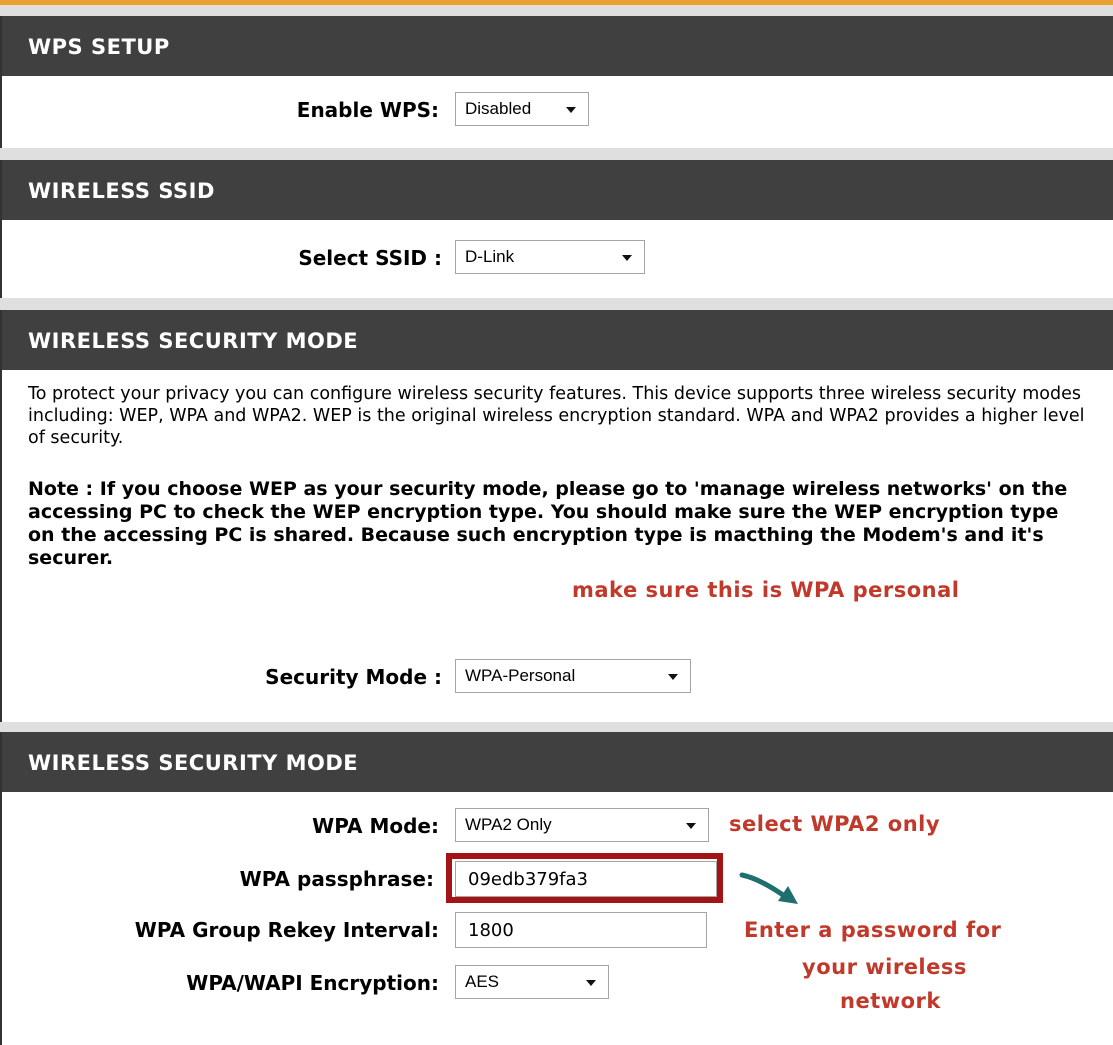  I want to click on enable-wps-select: Disabled, so click(522, 109).